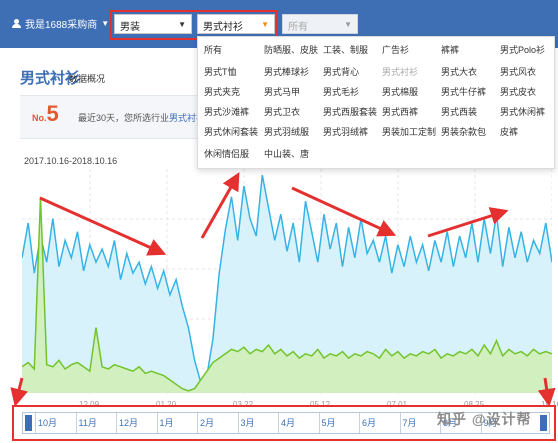 The image size is (558, 443). Describe the element at coordinates (522, 49) in the screenshot. I see `dropdown-item: 男式Polo衫` at that location.